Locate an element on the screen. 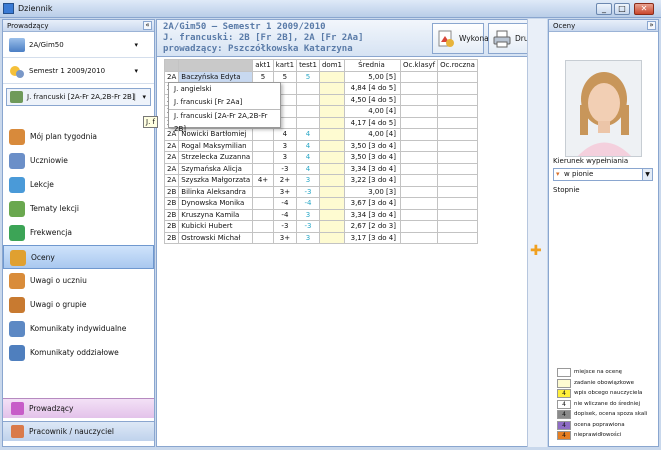 This screenshot has height=450, width=661. cell-kart1: 3 is located at coordinates (285, 145).